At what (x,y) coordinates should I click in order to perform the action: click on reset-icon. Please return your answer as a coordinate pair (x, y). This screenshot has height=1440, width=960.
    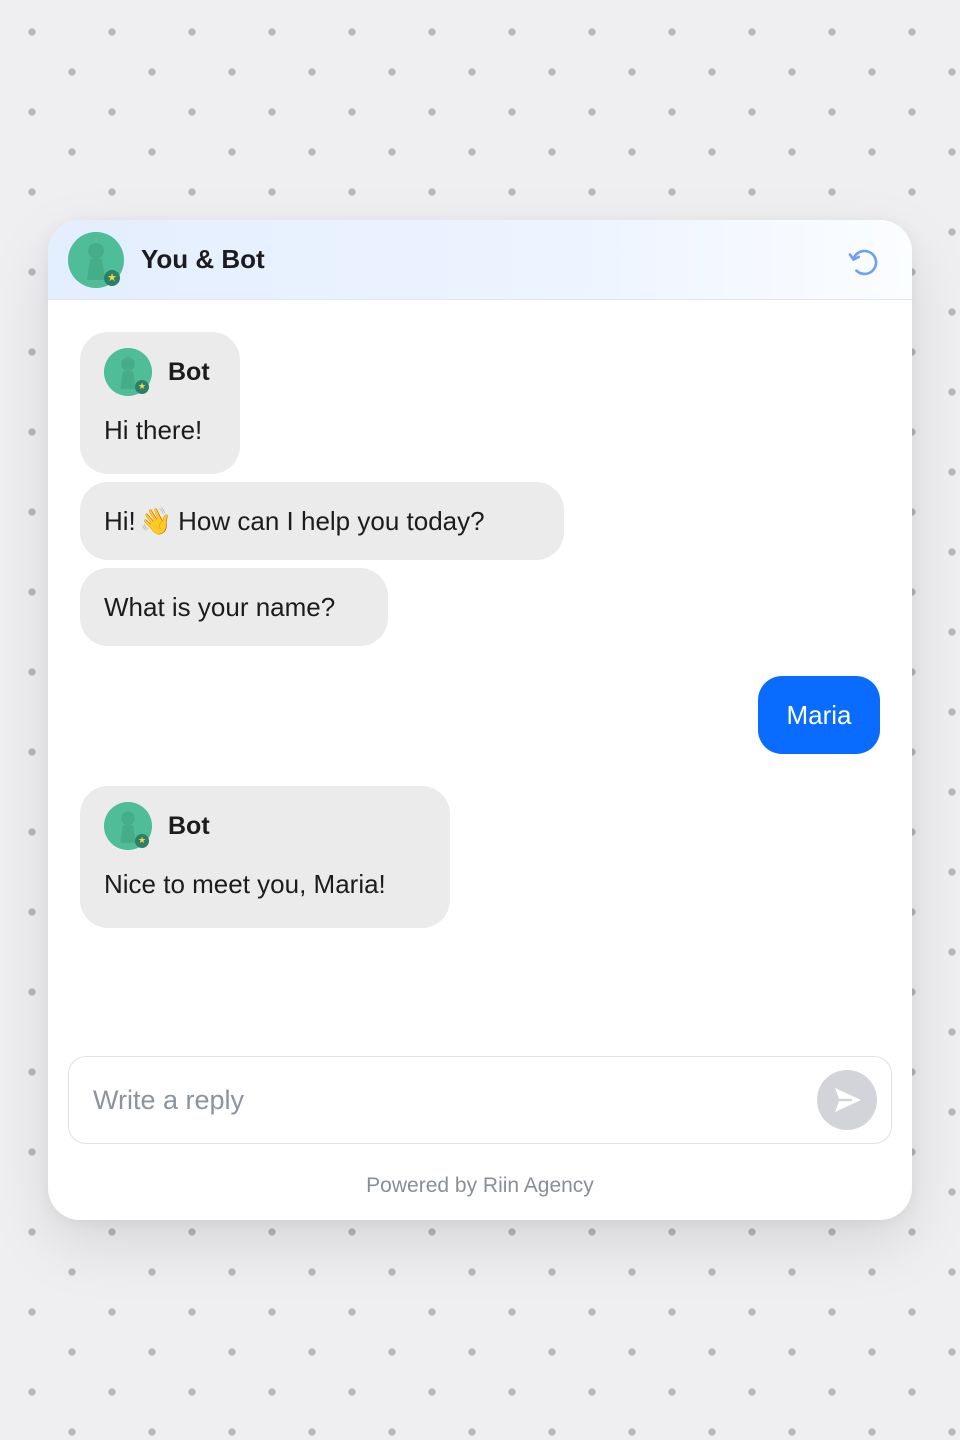
    Looking at the image, I should click on (863, 262).